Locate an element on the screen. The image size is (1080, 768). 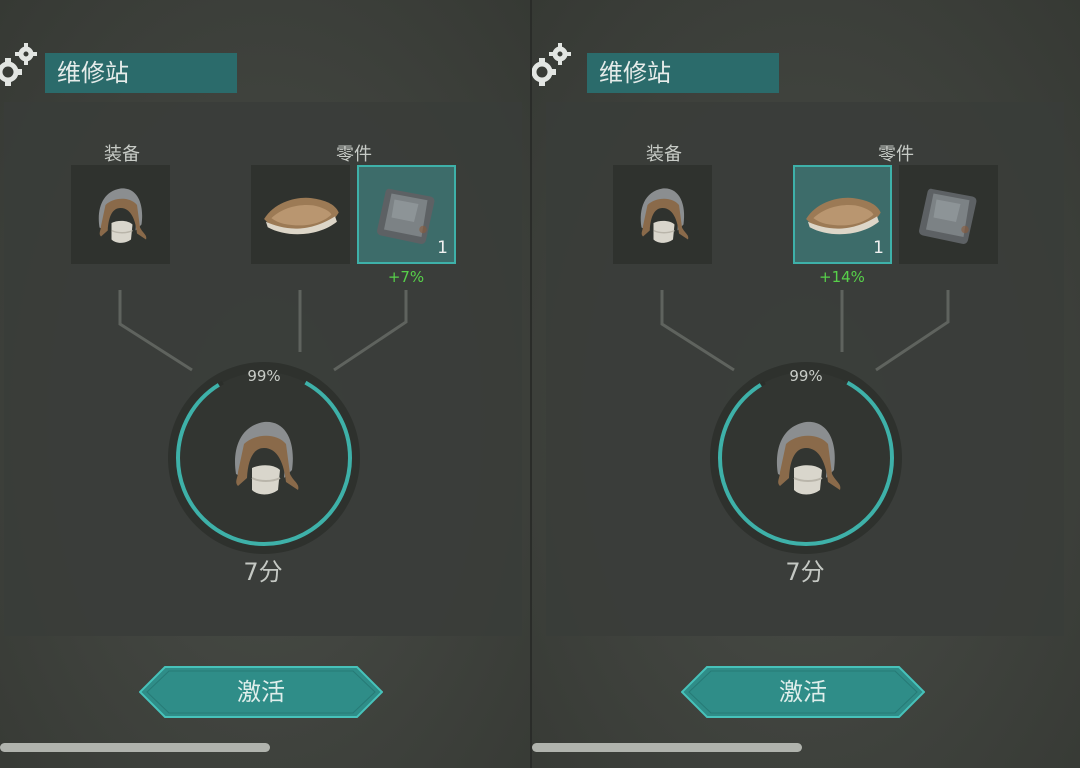
part-slot-fur is located at coordinates (300, 214).